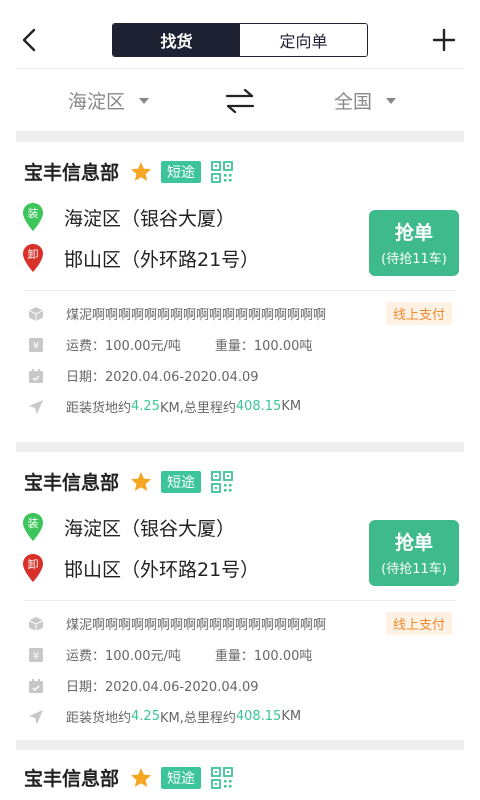 This screenshot has width=480, height=800. I want to click on plus-icon, so click(444, 40).